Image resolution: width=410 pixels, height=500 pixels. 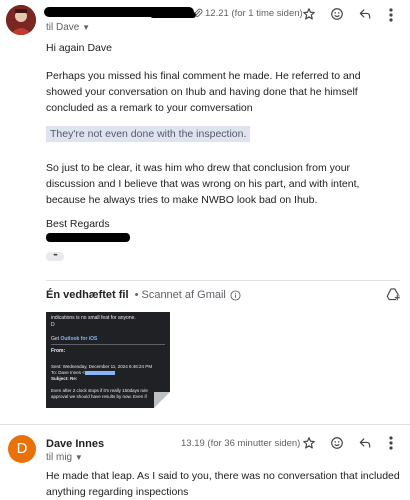 I want to click on thumb-subject: Subject: Re:, so click(x=64, y=378).